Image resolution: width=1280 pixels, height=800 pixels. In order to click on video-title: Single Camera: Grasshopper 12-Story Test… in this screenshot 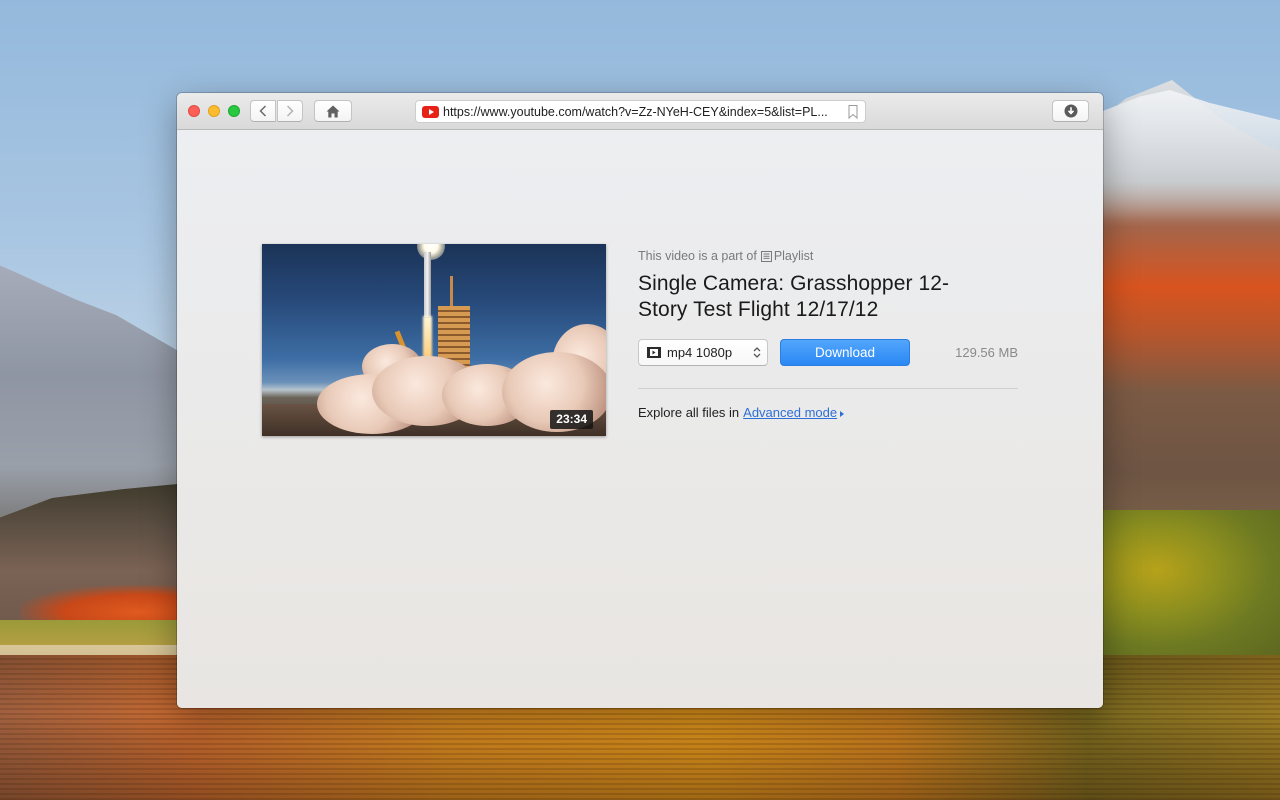, I will do `click(794, 296)`.